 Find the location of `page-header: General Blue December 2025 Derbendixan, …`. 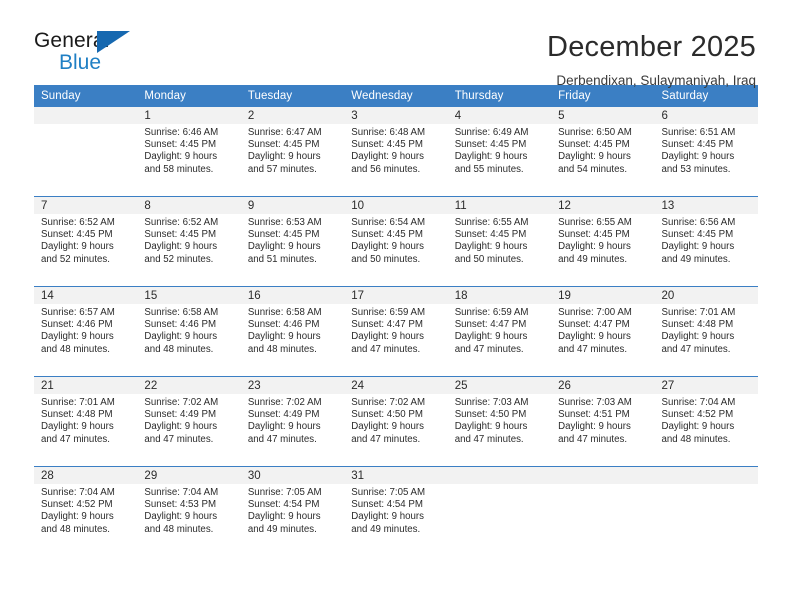

page-header: General Blue December 2025 Derbendixan, … is located at coordinates (396, 44).